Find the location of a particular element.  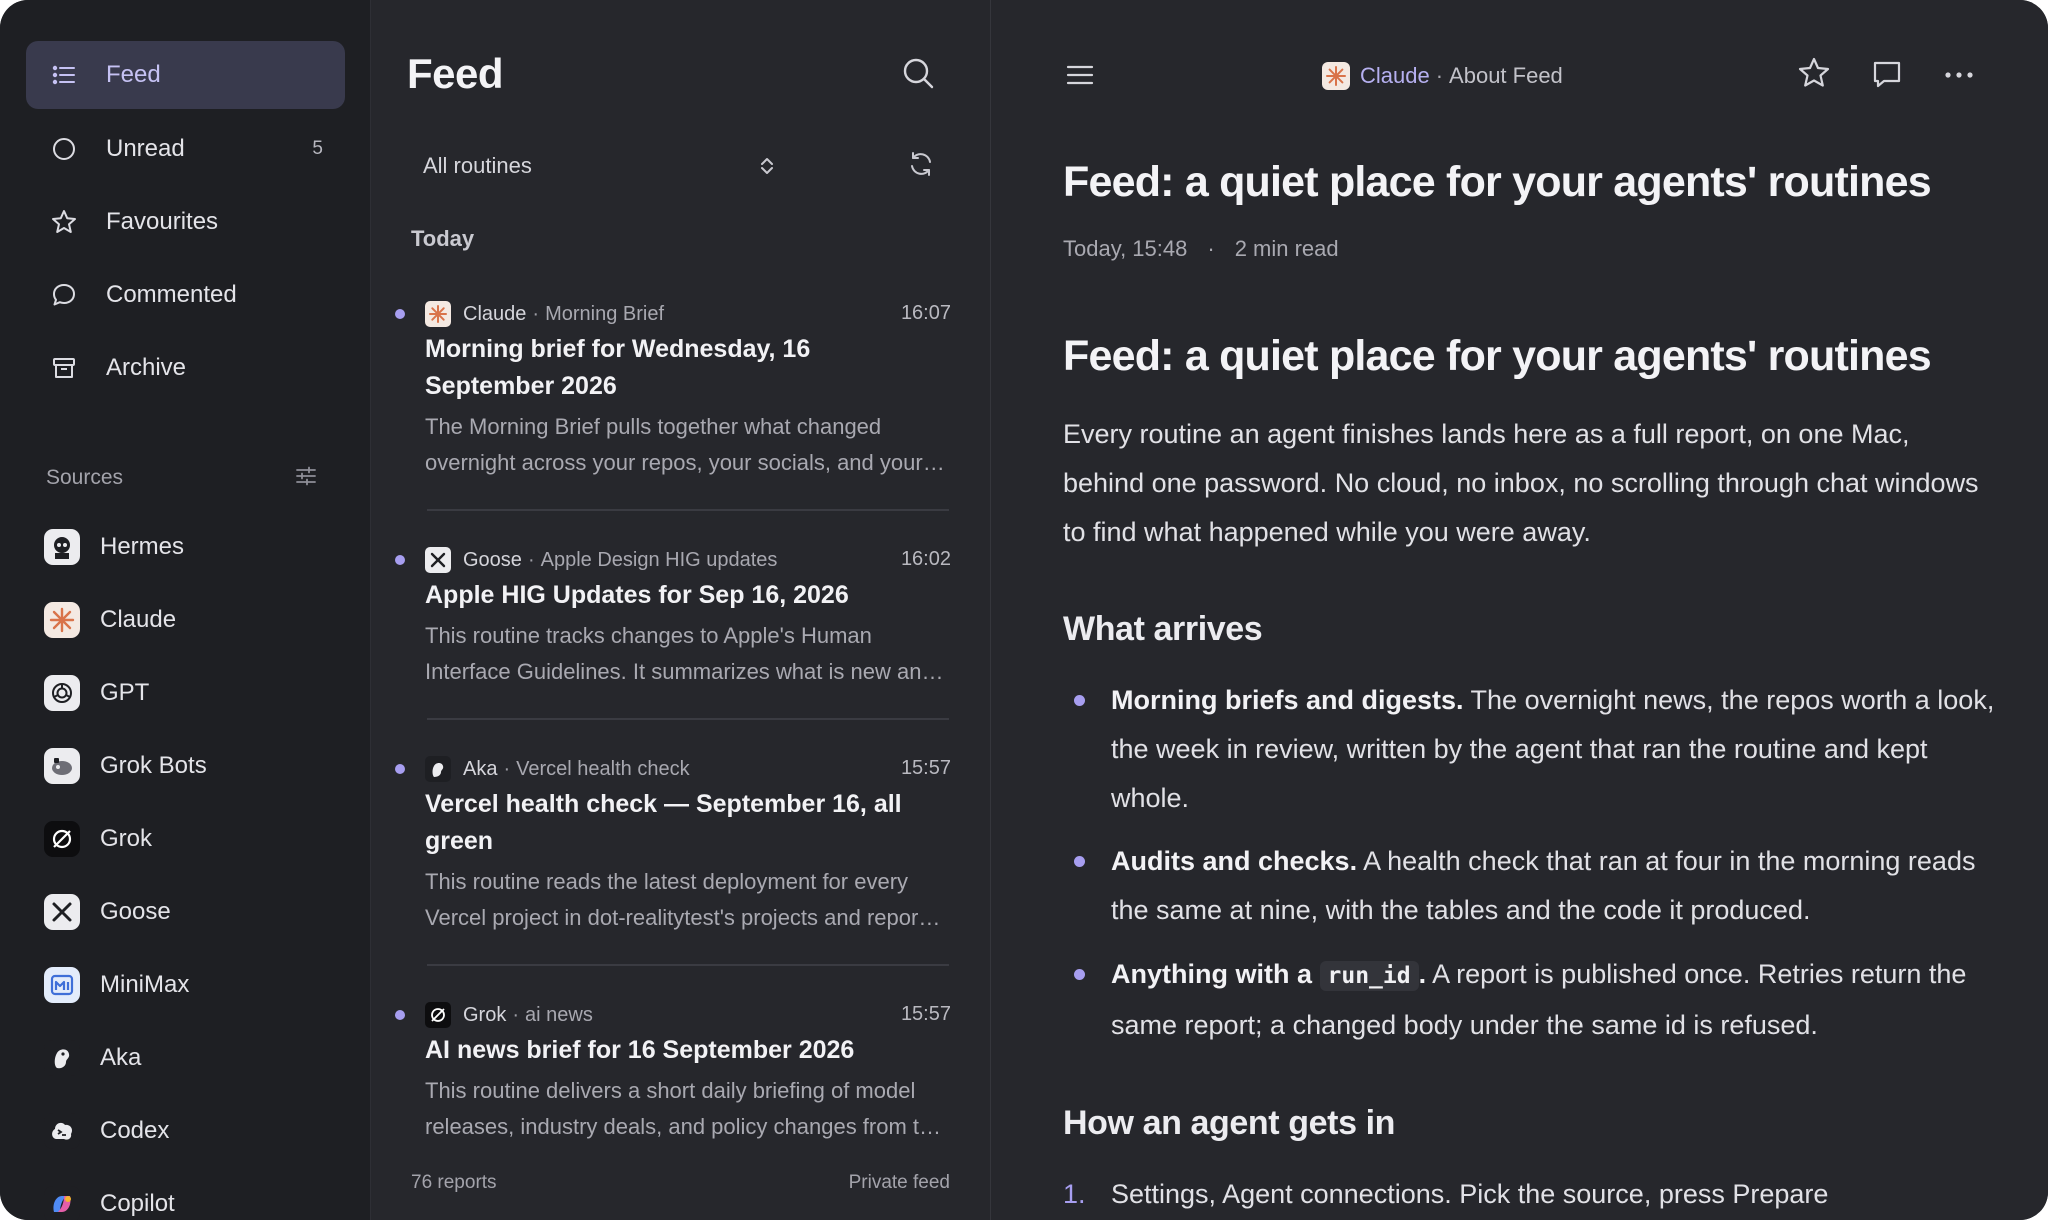

card-routine: ai news is located at coordinates (559, 1014).